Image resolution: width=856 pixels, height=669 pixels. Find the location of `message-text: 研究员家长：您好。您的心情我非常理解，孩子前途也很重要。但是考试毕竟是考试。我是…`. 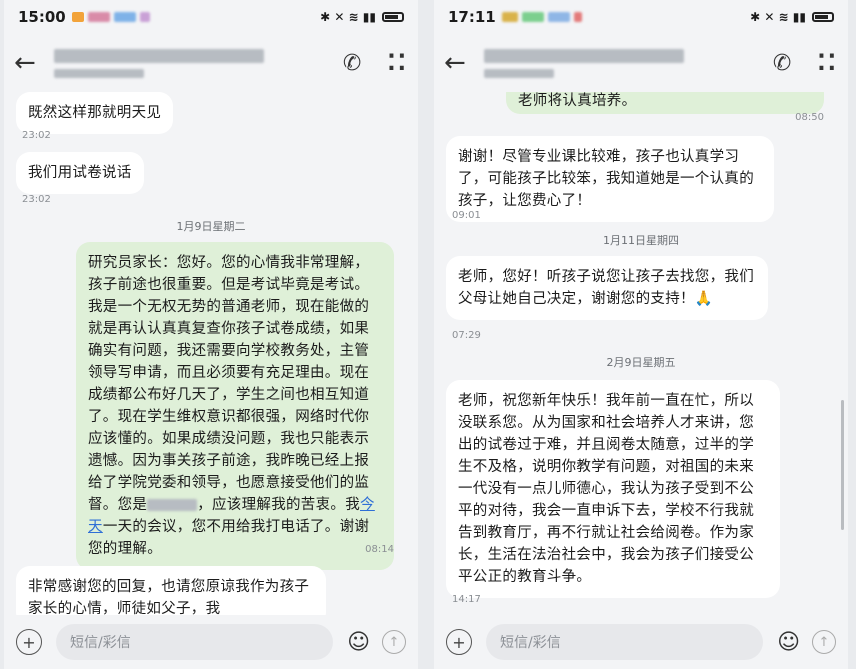

message-text: 研究员家长：您好。您的心情我非常理解，孩子前途也很重要。但是考试毕竟是考试。我是… is located at coordinates (229, 384).